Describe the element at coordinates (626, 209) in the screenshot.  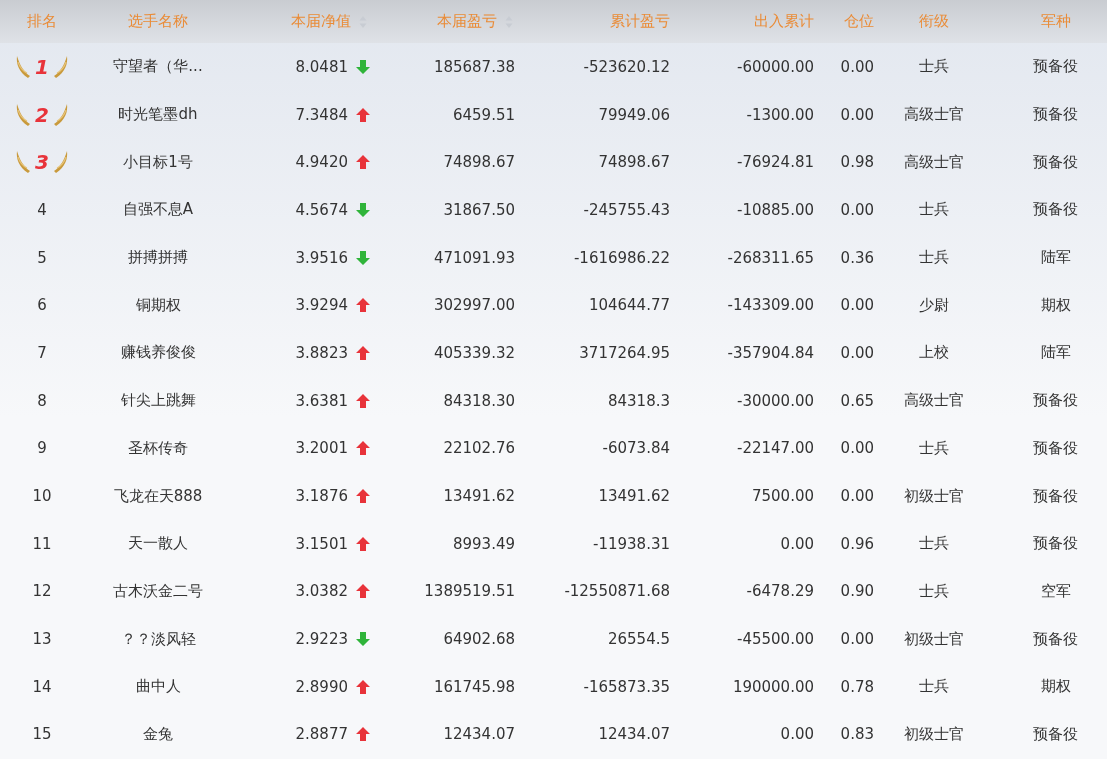
I see `total-profit: -245755.43` at that location.